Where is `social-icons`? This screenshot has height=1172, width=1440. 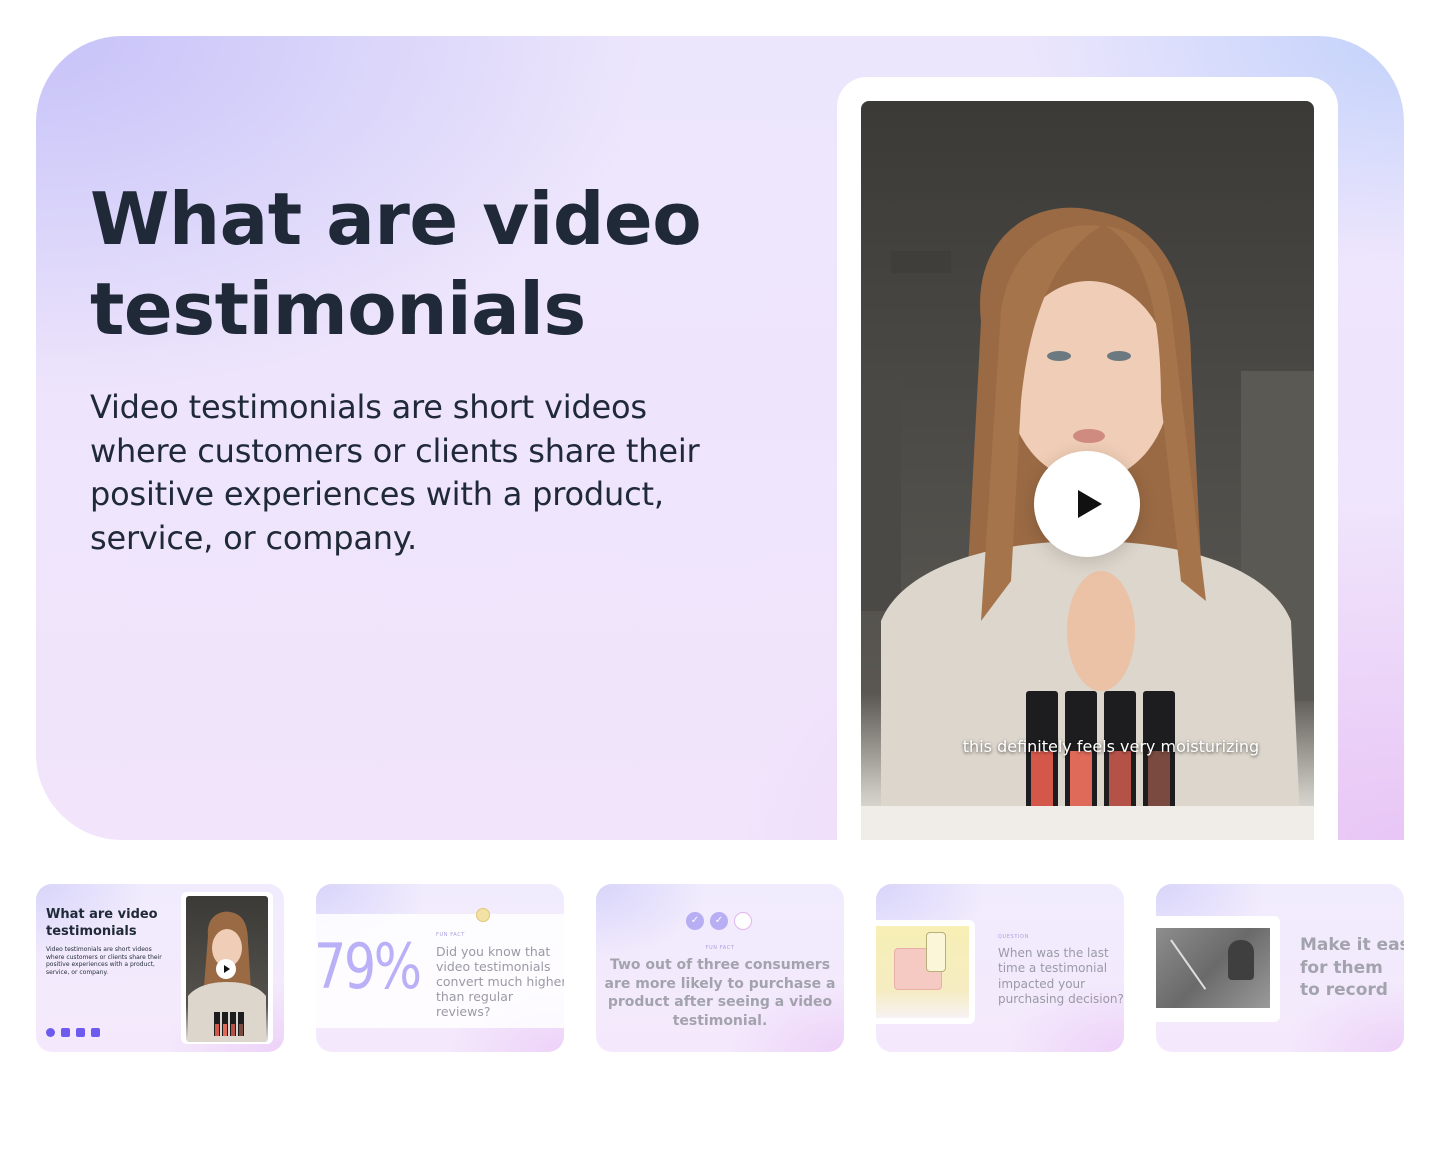 social-icons is located at coordinates (73, 1032).